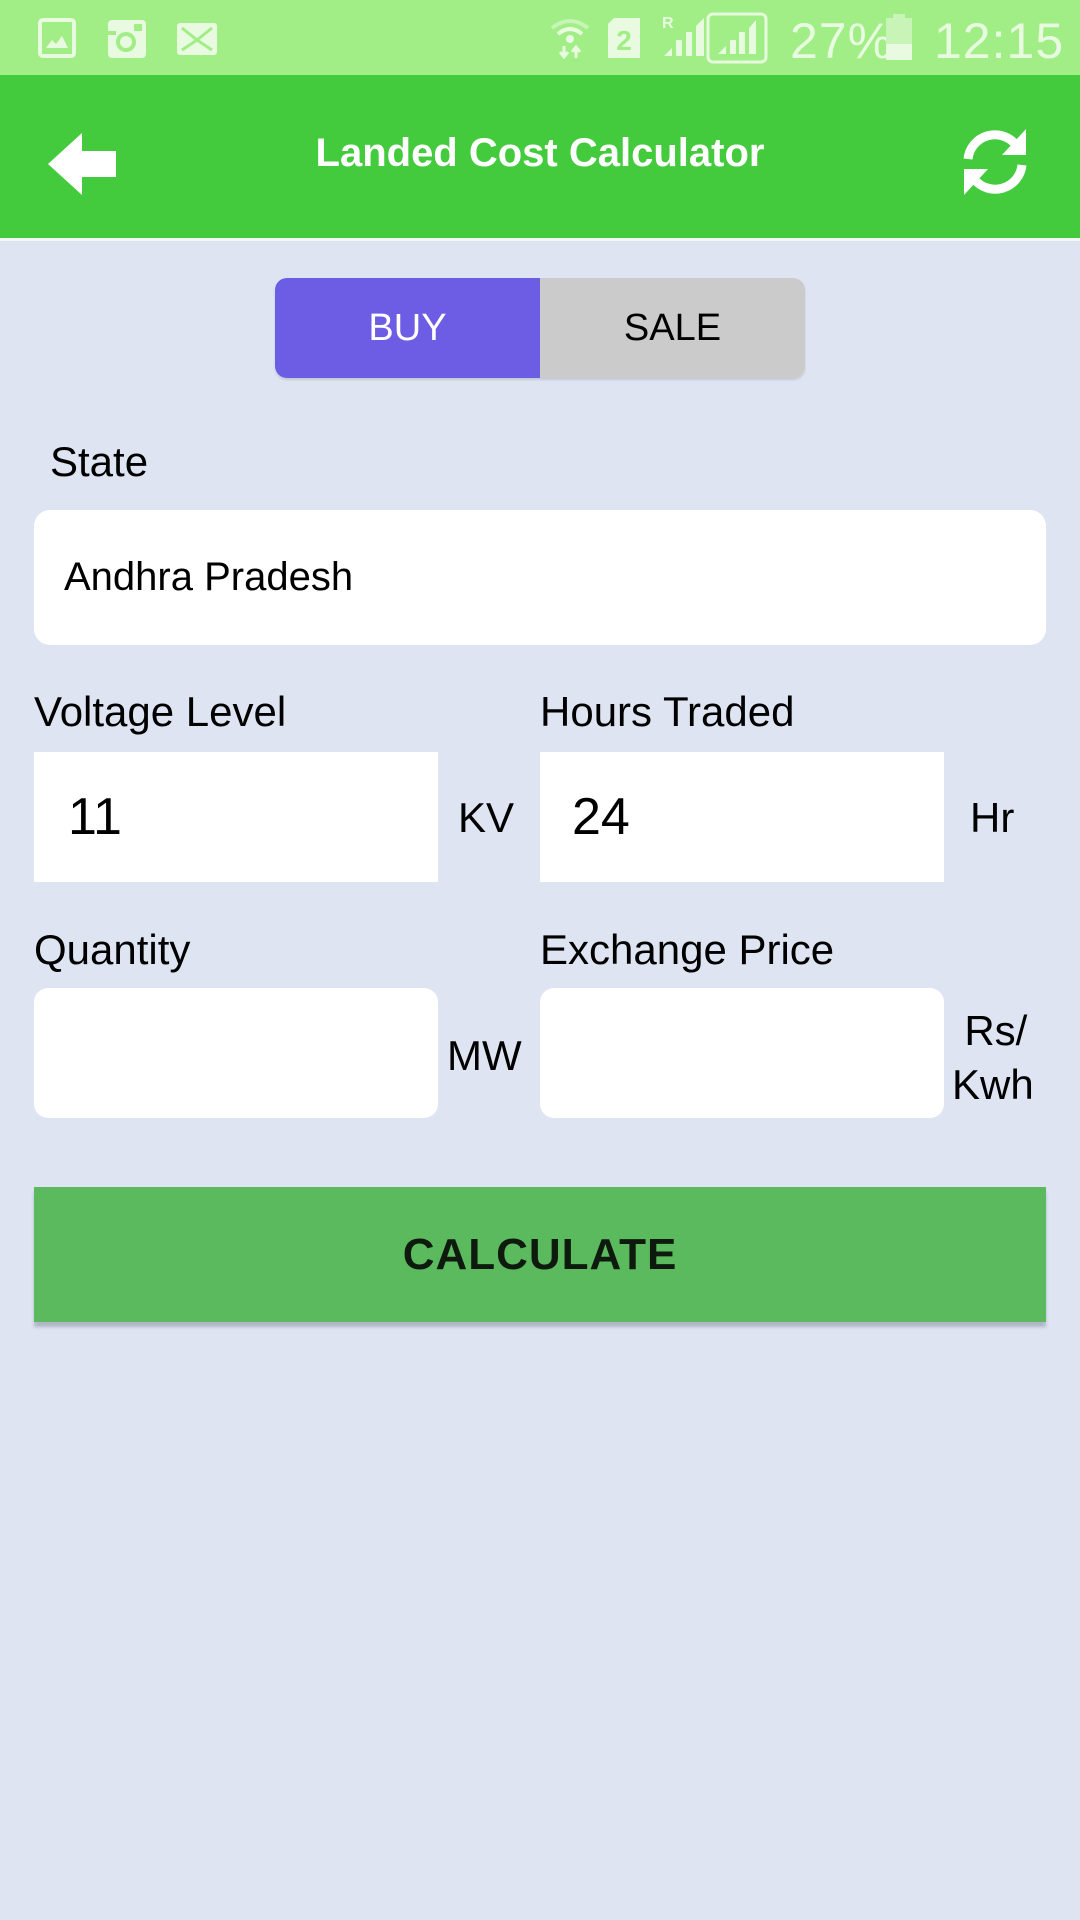 The image size is (1080, 1920). I want to click on calculate-button: CALCULATE, so click(540, 1254).